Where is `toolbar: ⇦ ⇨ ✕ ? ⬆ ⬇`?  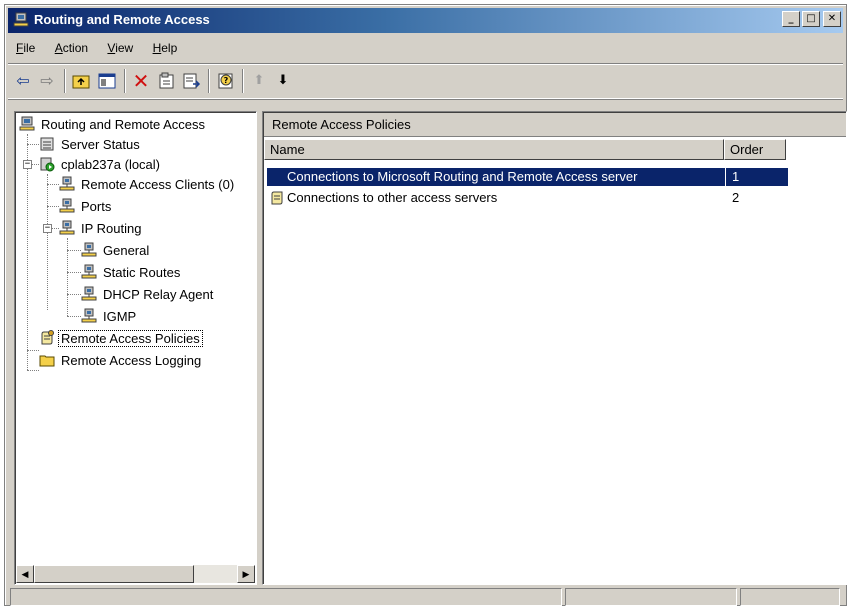
toolbar: ⇦ ⇨ ✕ ? ⬆ ⬇ is located at coordinates (425, 81).